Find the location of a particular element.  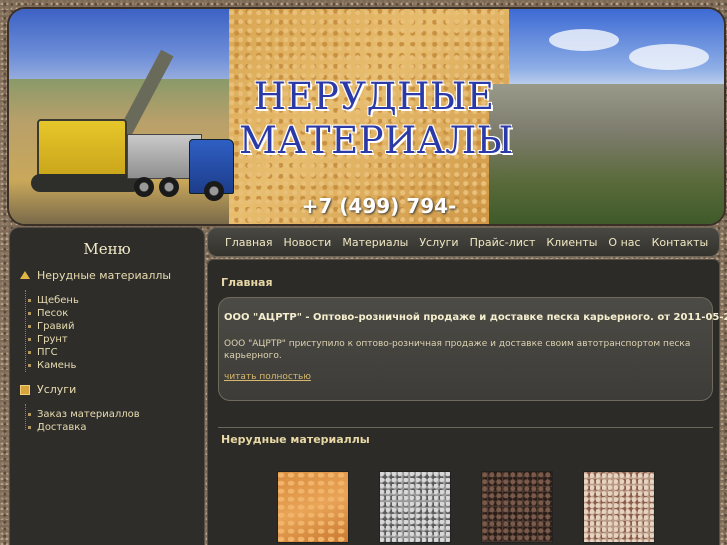

sidebar-item-shcheben: Щебень is located at coordinates (53, 300).